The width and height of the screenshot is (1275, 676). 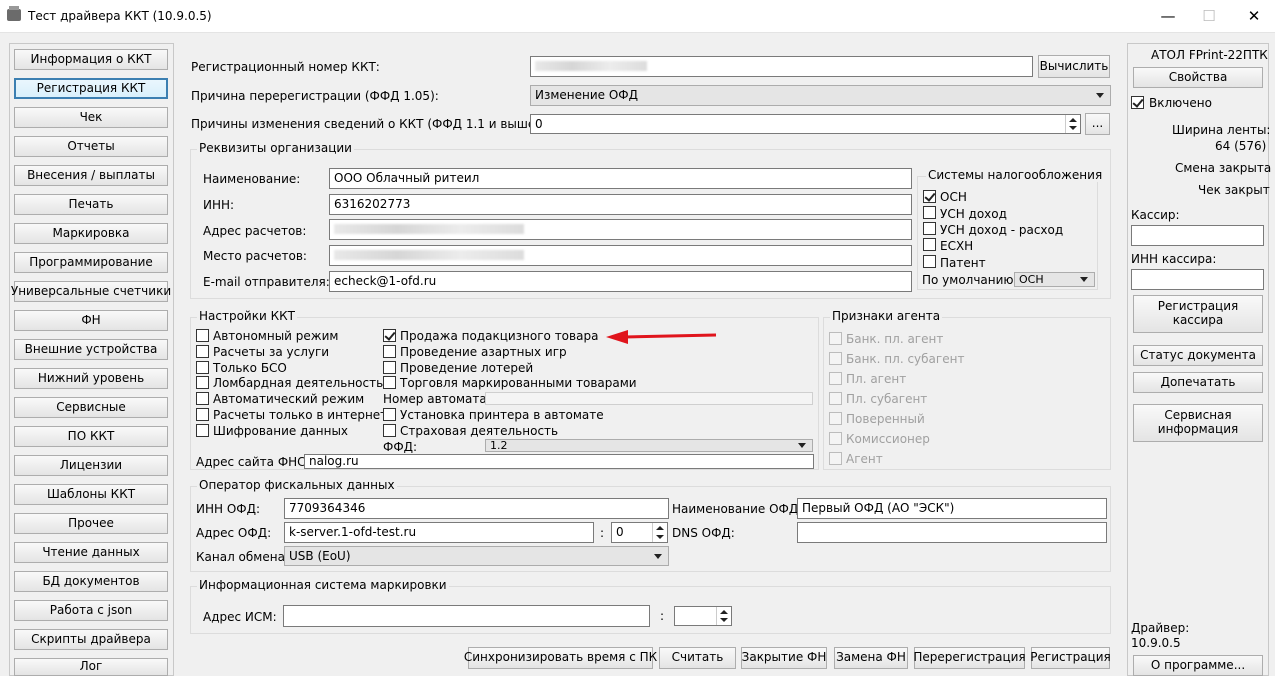 I want to click on sidebar-item-firmware: ПО ККТ, so click(x=91, y=436).